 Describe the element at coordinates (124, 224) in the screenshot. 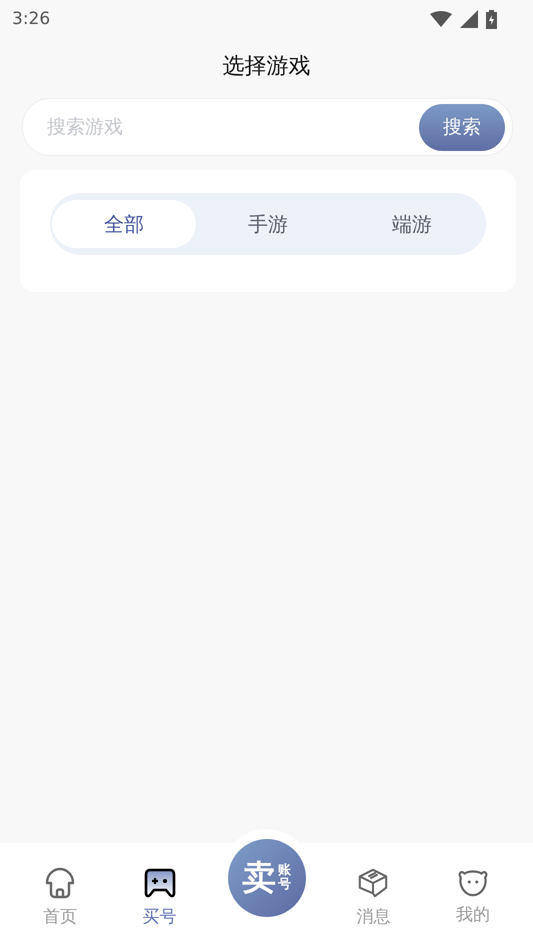

I see `filter-tab: 全部` at that location.